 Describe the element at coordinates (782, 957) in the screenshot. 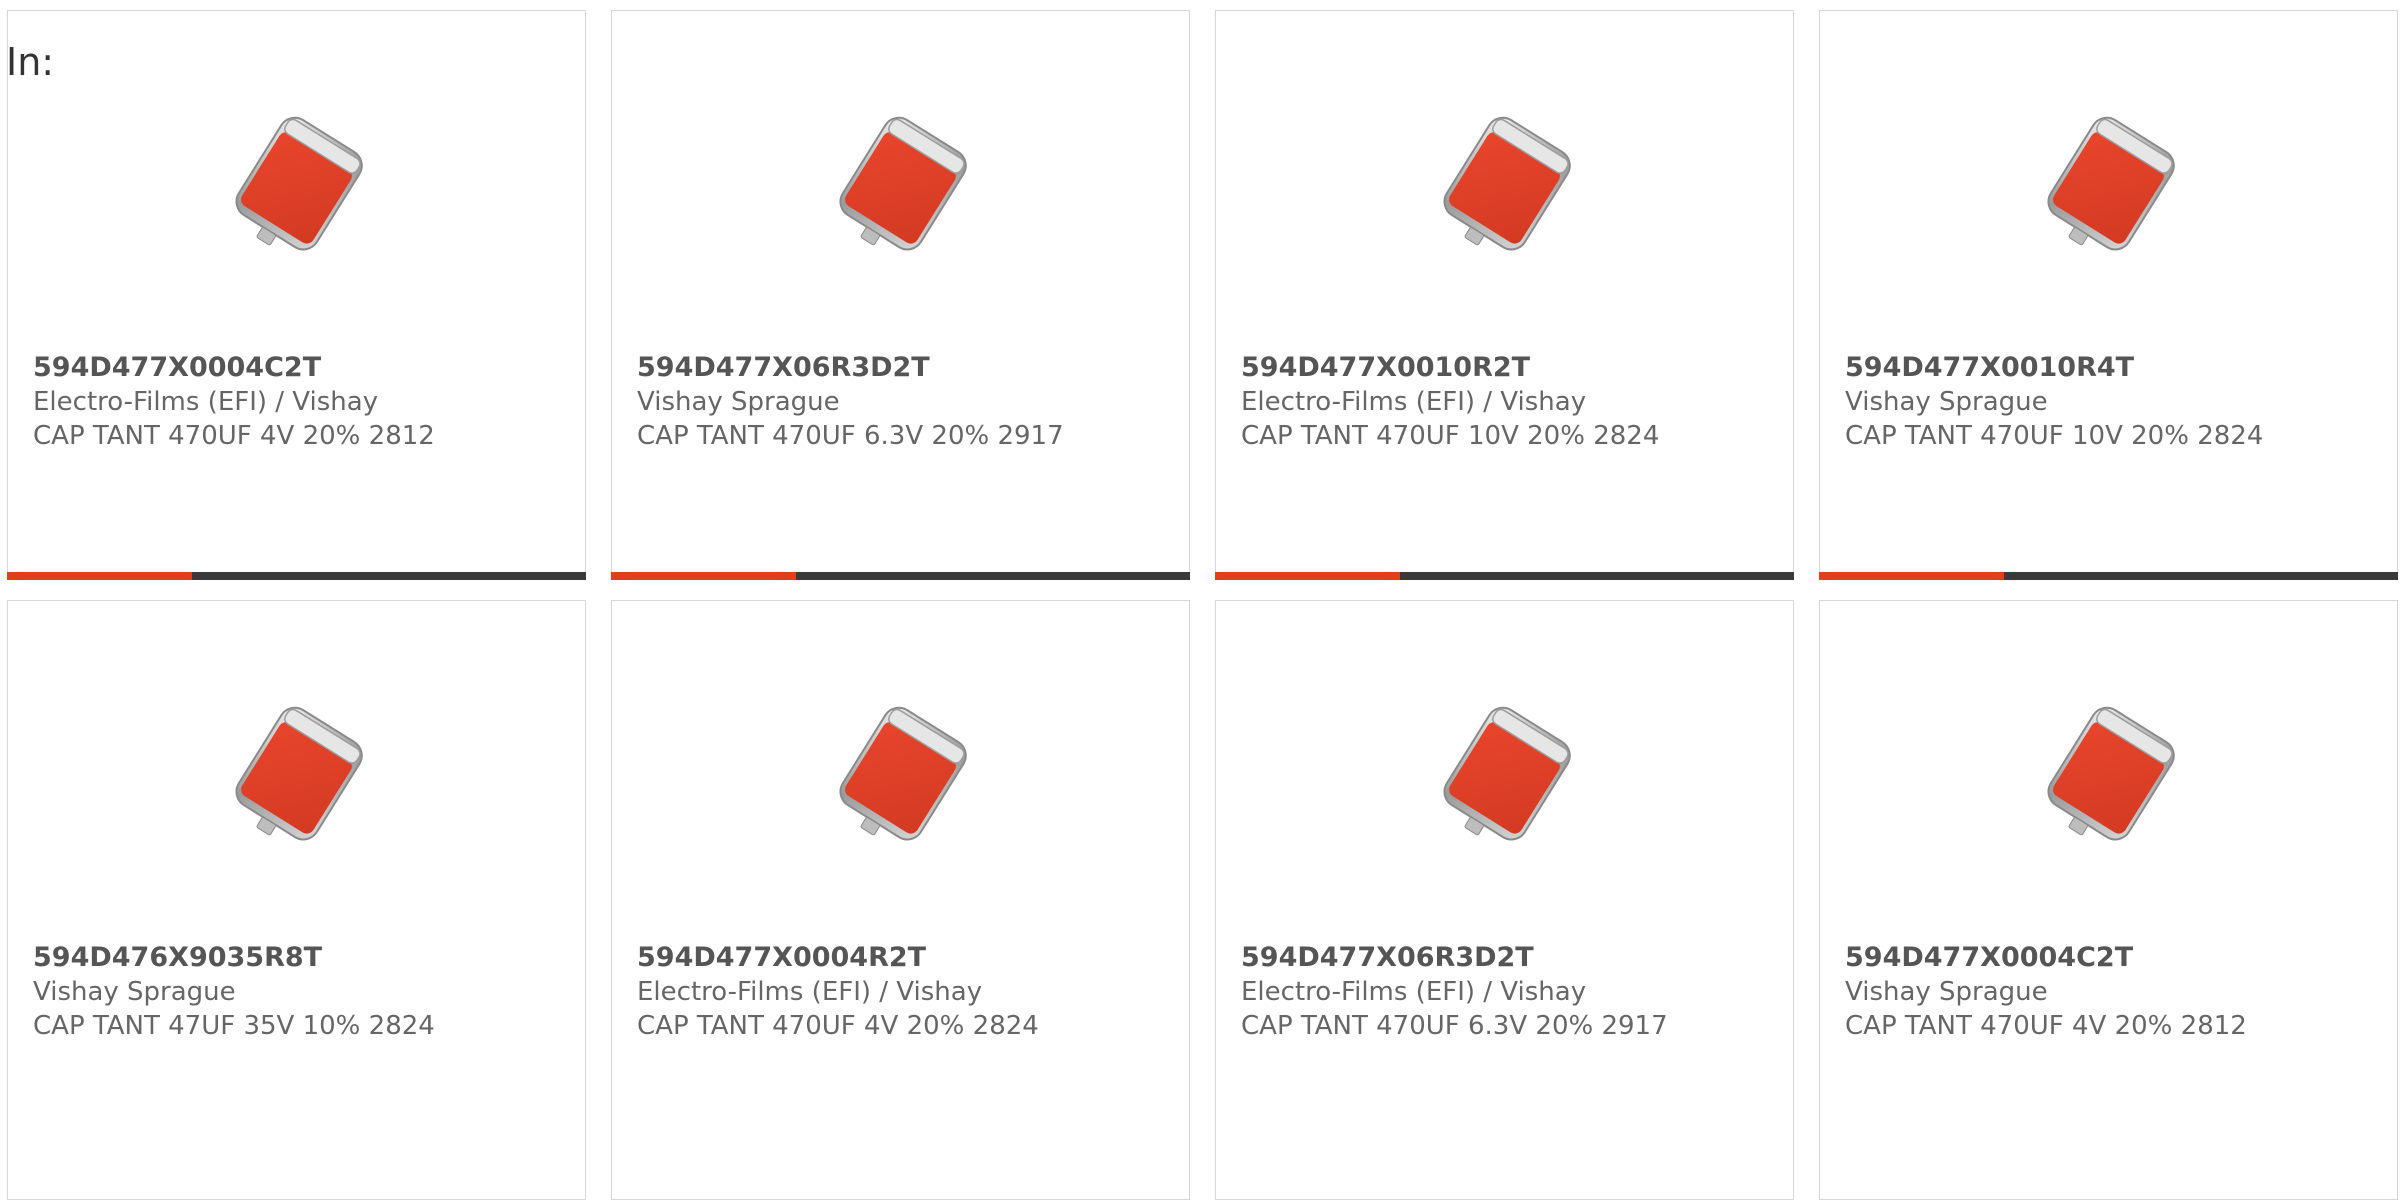

I see `part-number: 594D477X0004R2T` at that location.